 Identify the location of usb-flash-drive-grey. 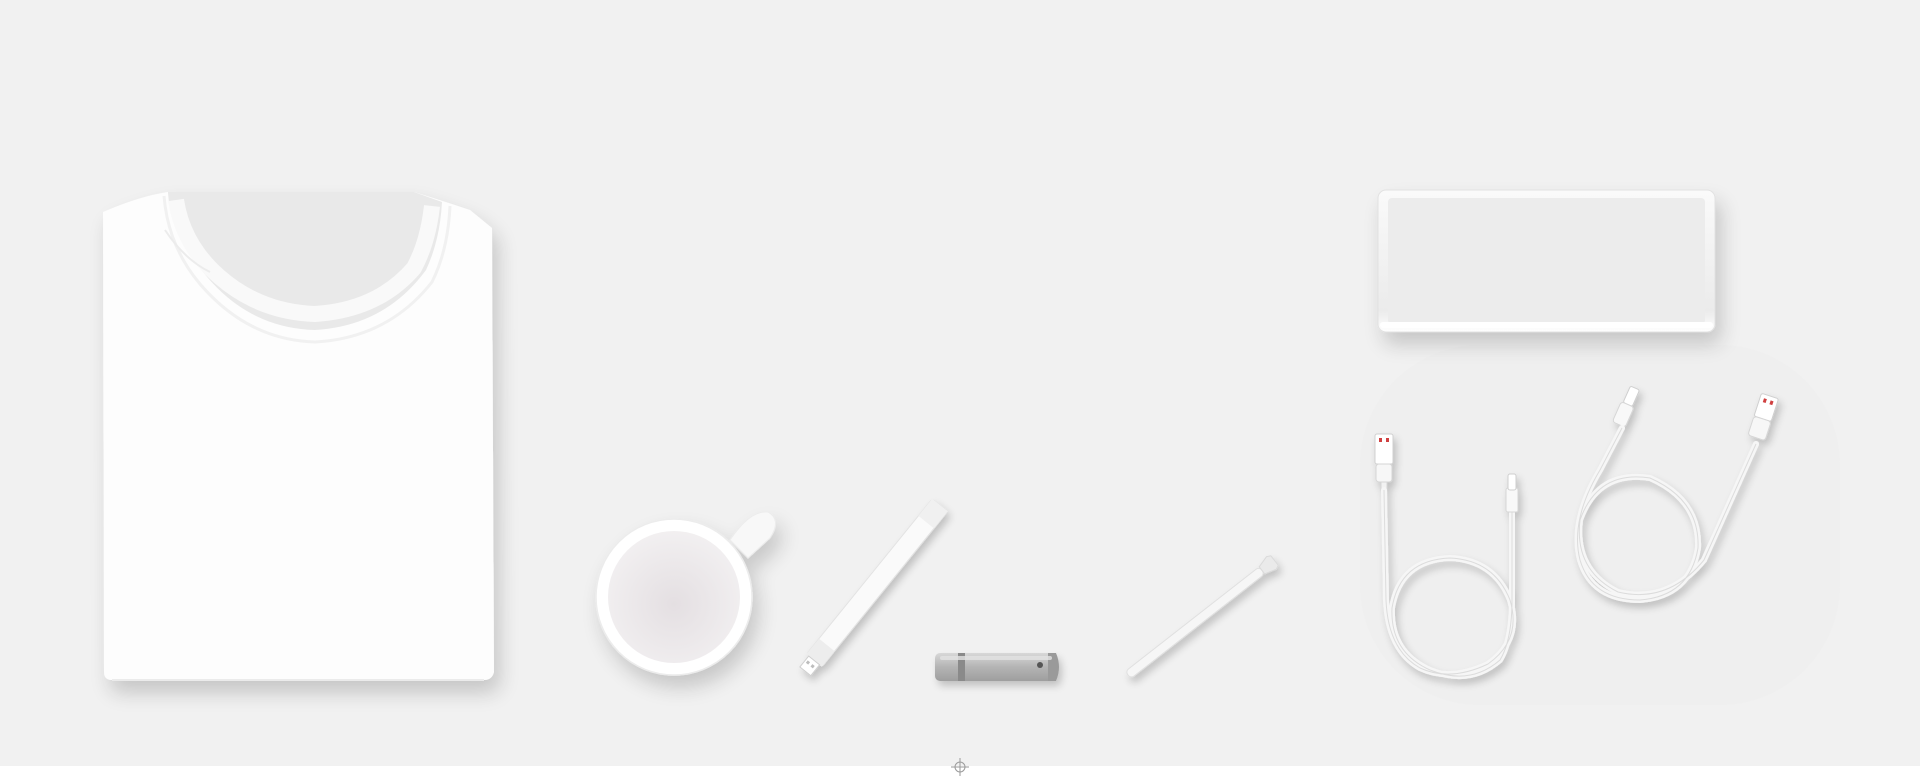
(997, 667).